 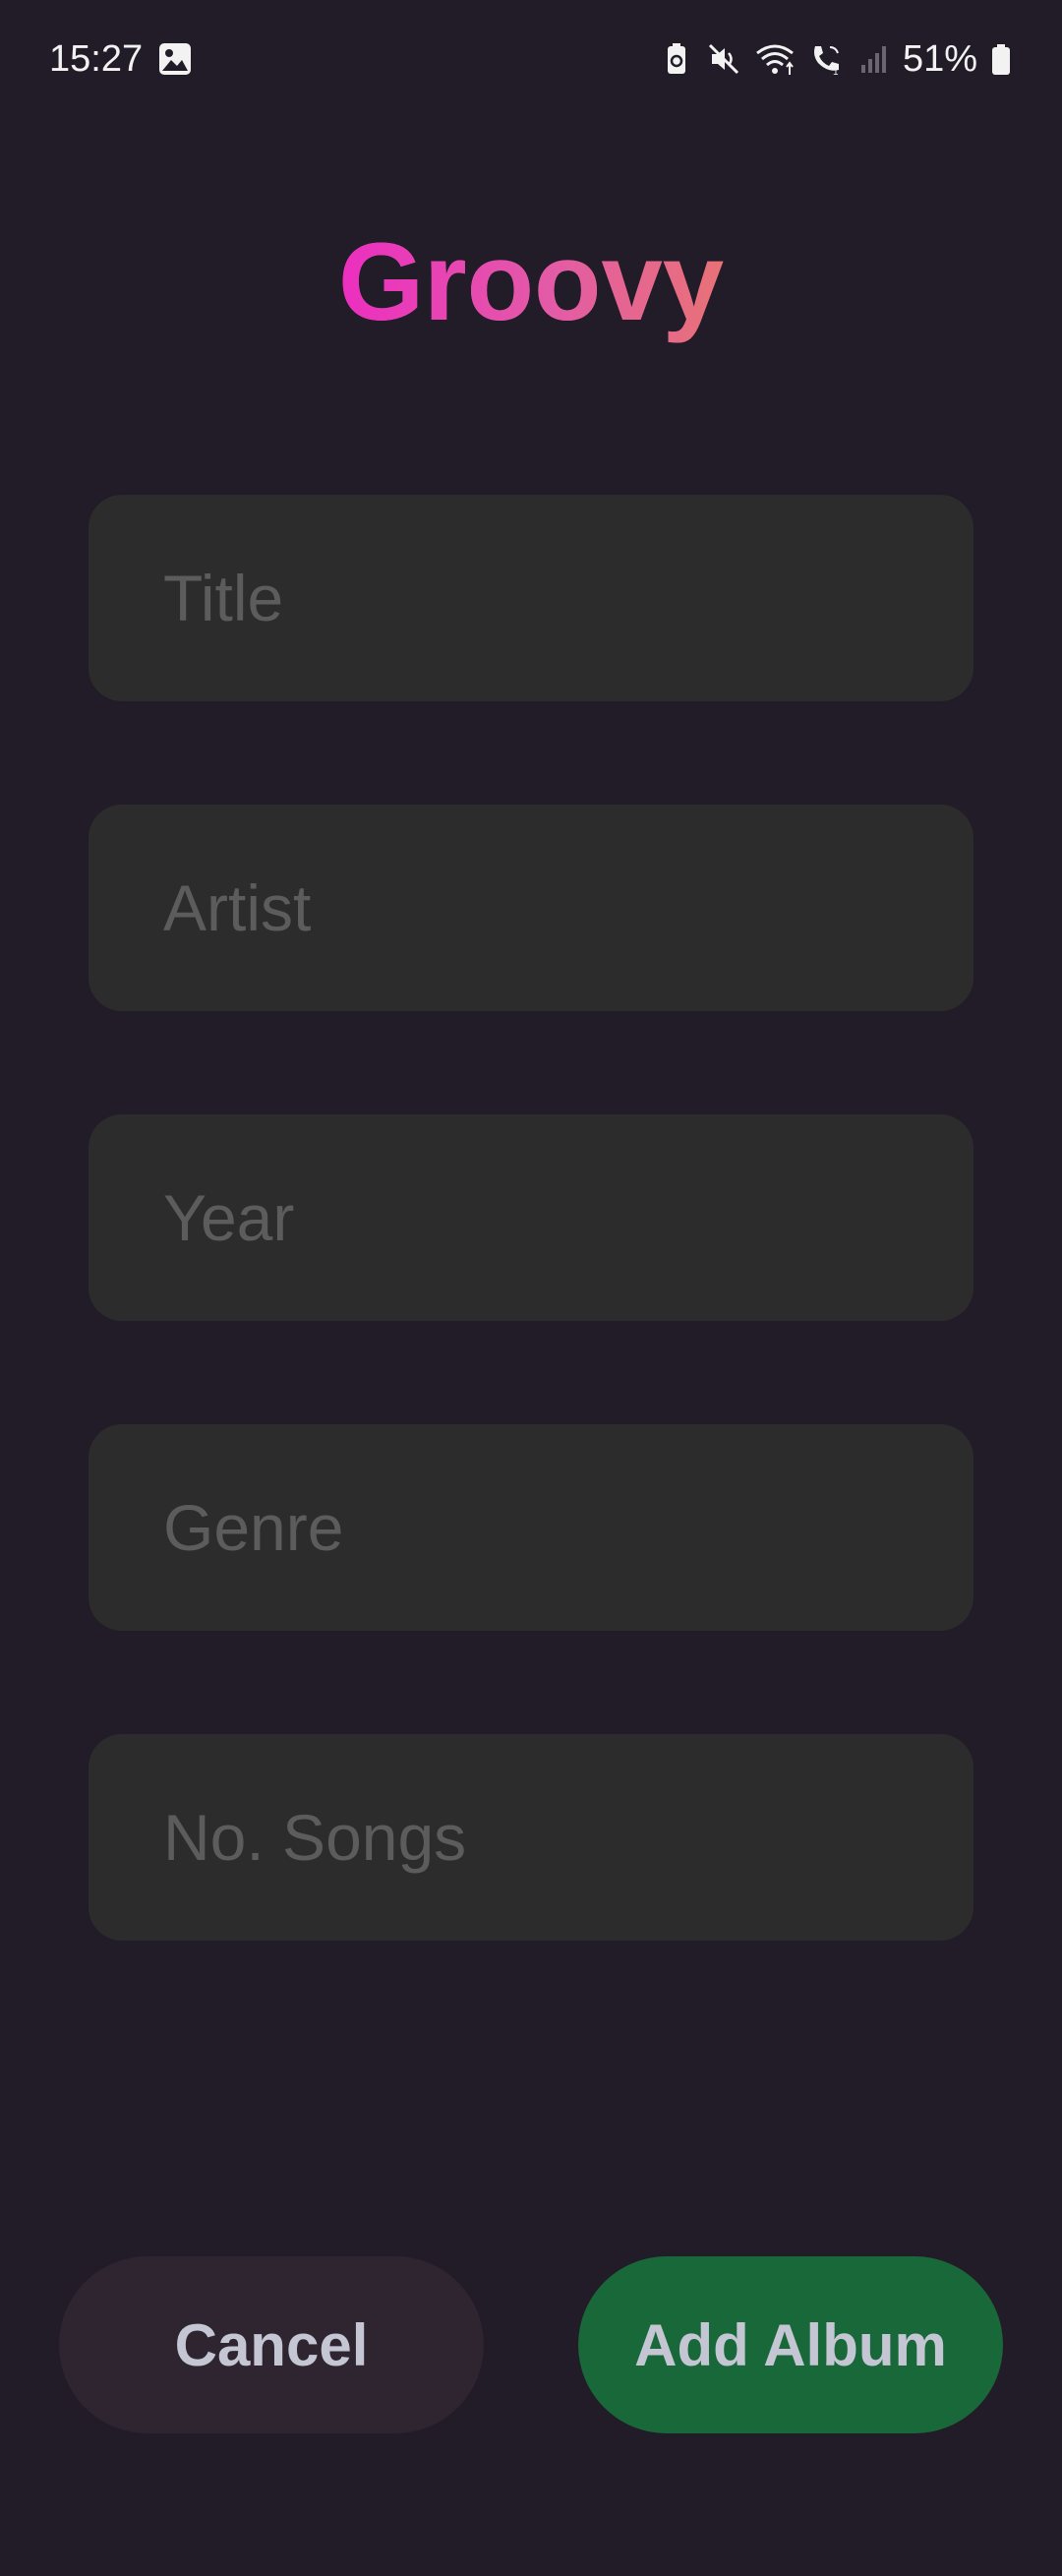 I want to click on artist-input, so click(x=531, y=908).